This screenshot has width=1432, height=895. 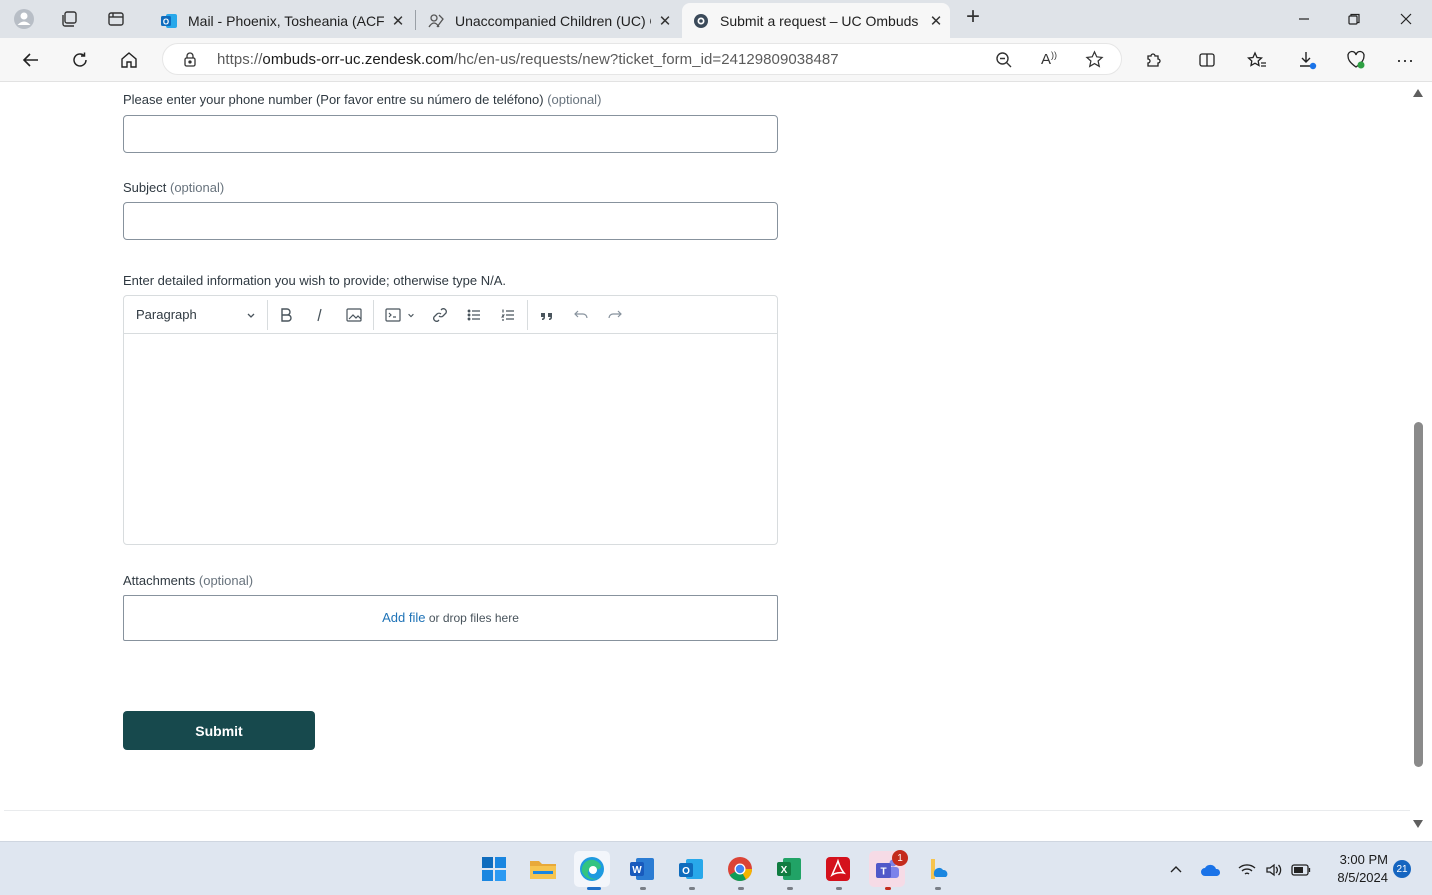 What do you see at coordinates (1176, 870) in the screenshot?
I see `show-hidden-icons-chevron-up-icon` at bounding box center [1176, 870].